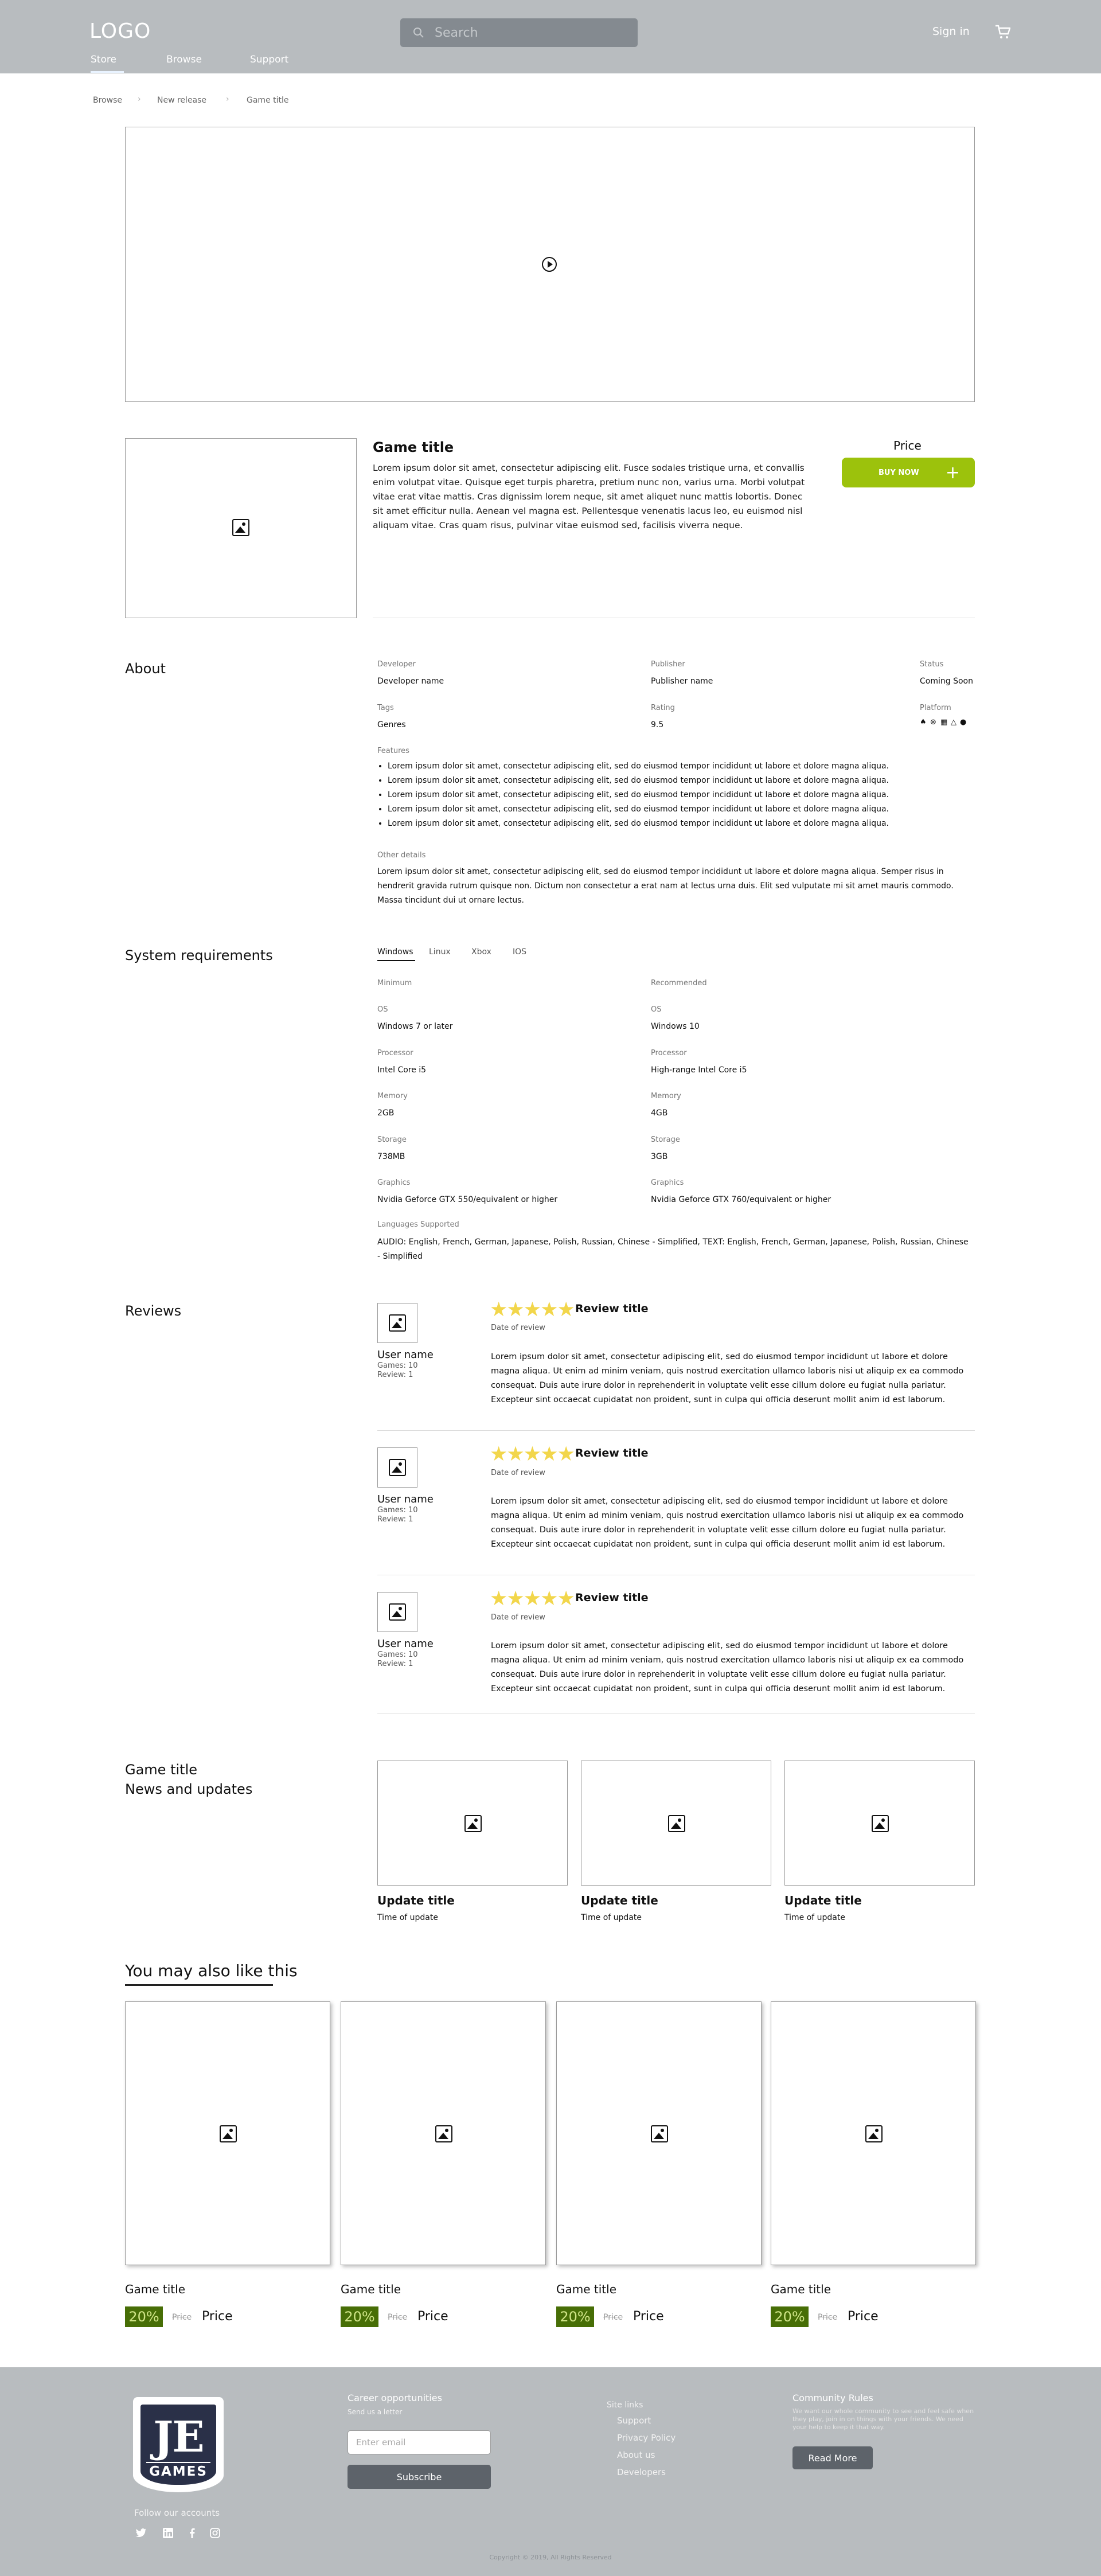 The width and height of the screenshot is (1101, 2576). I want to click on linux-icon: △, so click(954, 723).